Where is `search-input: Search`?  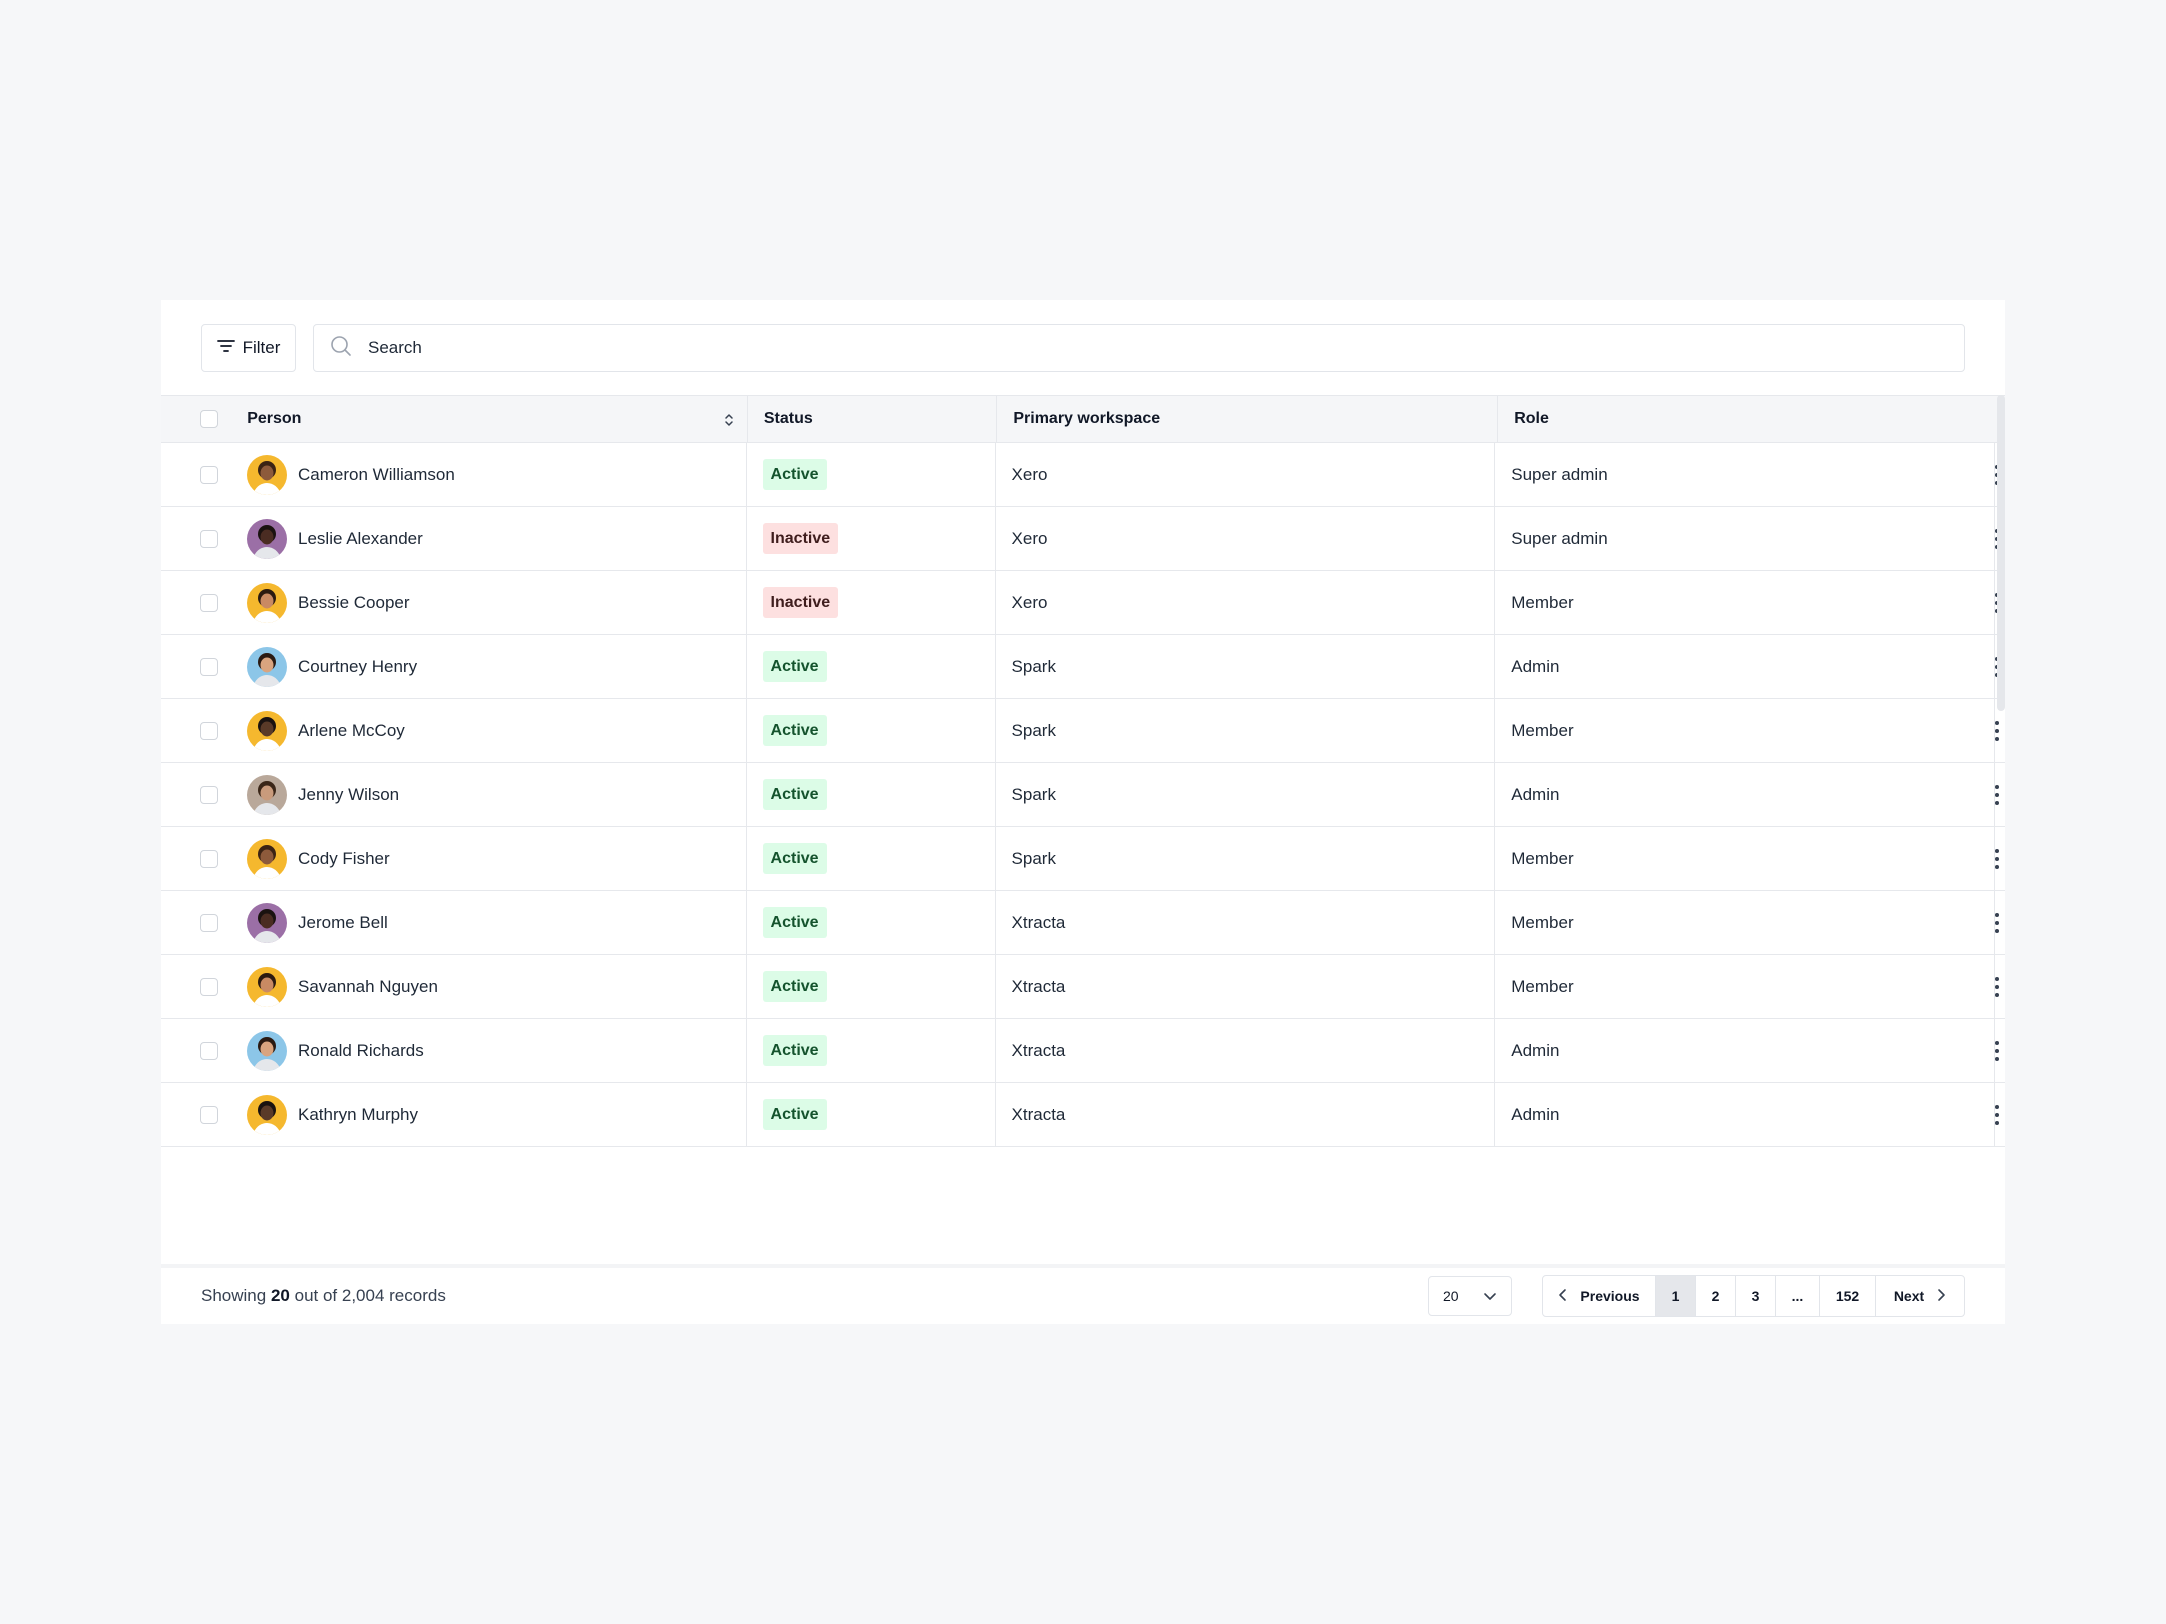 search-input: Search is located at coordinates (1139, 348).